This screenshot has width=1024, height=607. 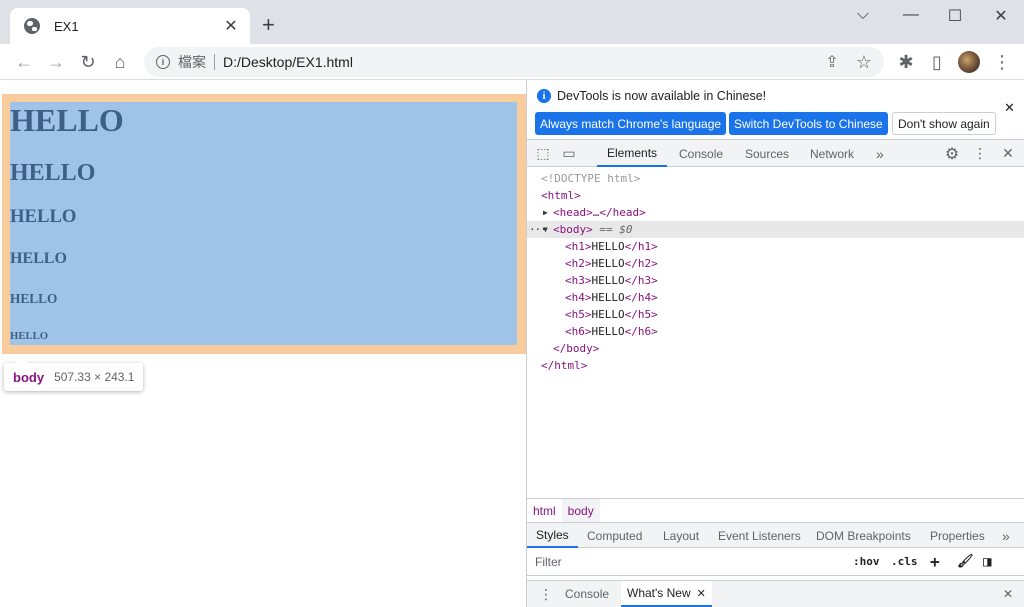 What do you see at coordinates (546, 594) in the screenshot?
I see `drawer-menu-icon: ⋮` at bounding box center [546, 594].